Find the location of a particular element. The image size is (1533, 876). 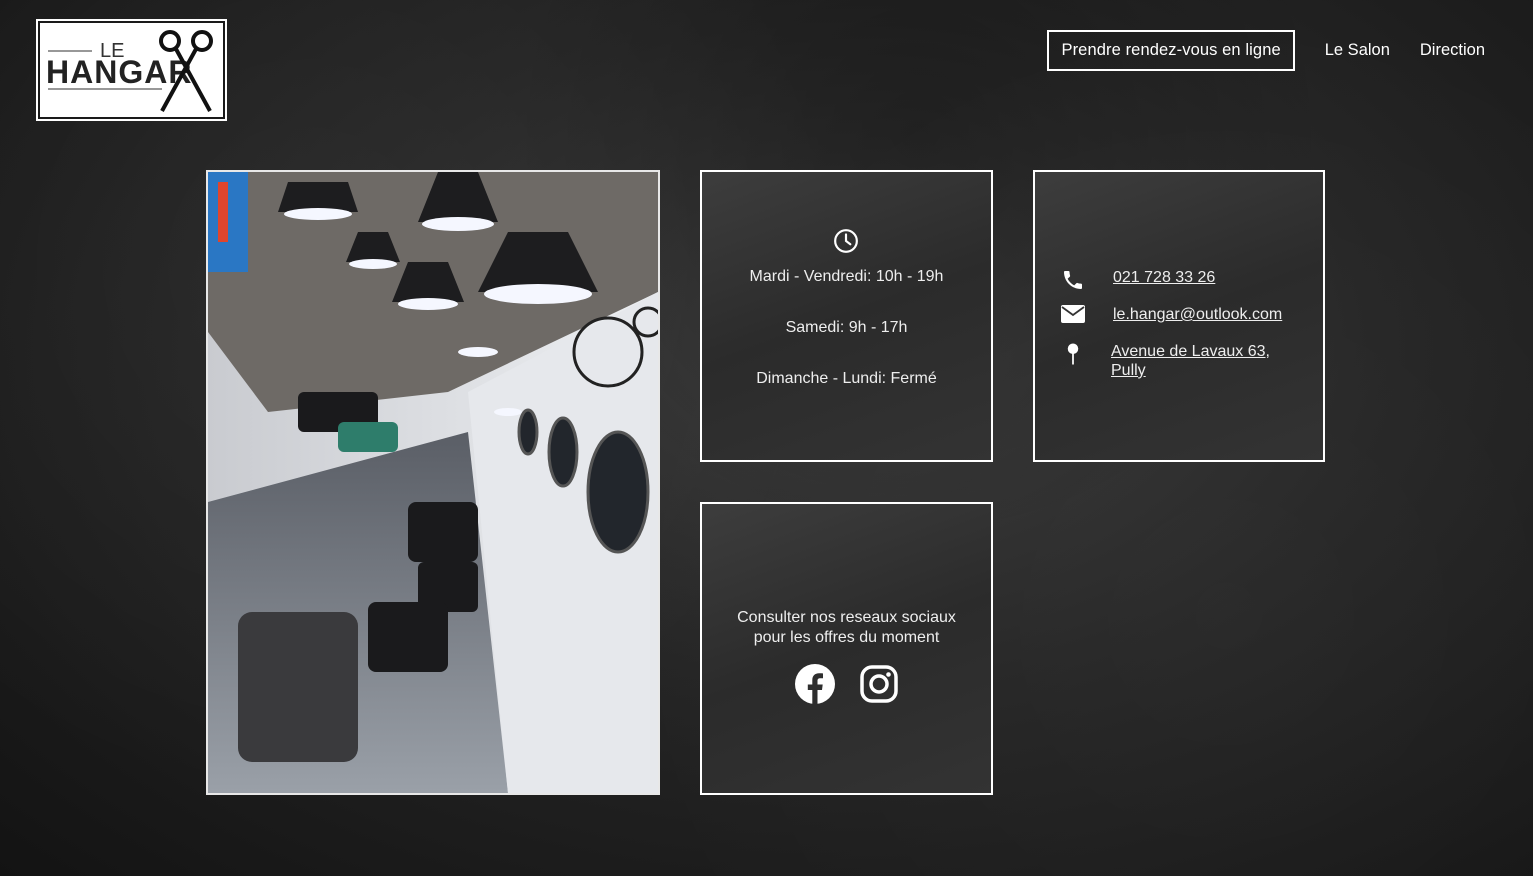

contact-address-row: Avenue de Lavaux 63, Pully is located at coordinates (1164, 361).